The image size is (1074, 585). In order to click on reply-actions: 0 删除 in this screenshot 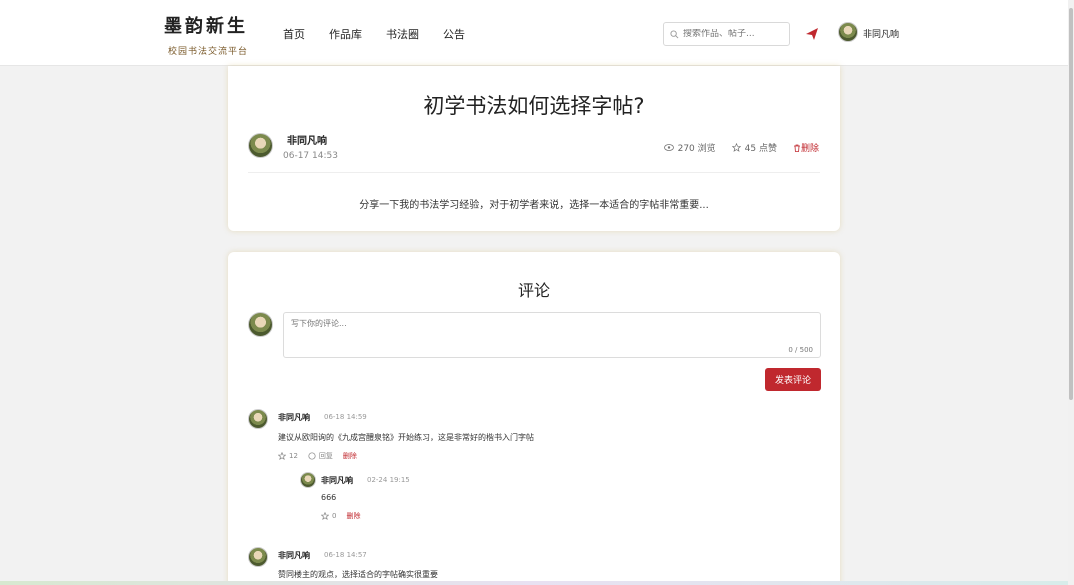, I will do `click(345, 516)`.